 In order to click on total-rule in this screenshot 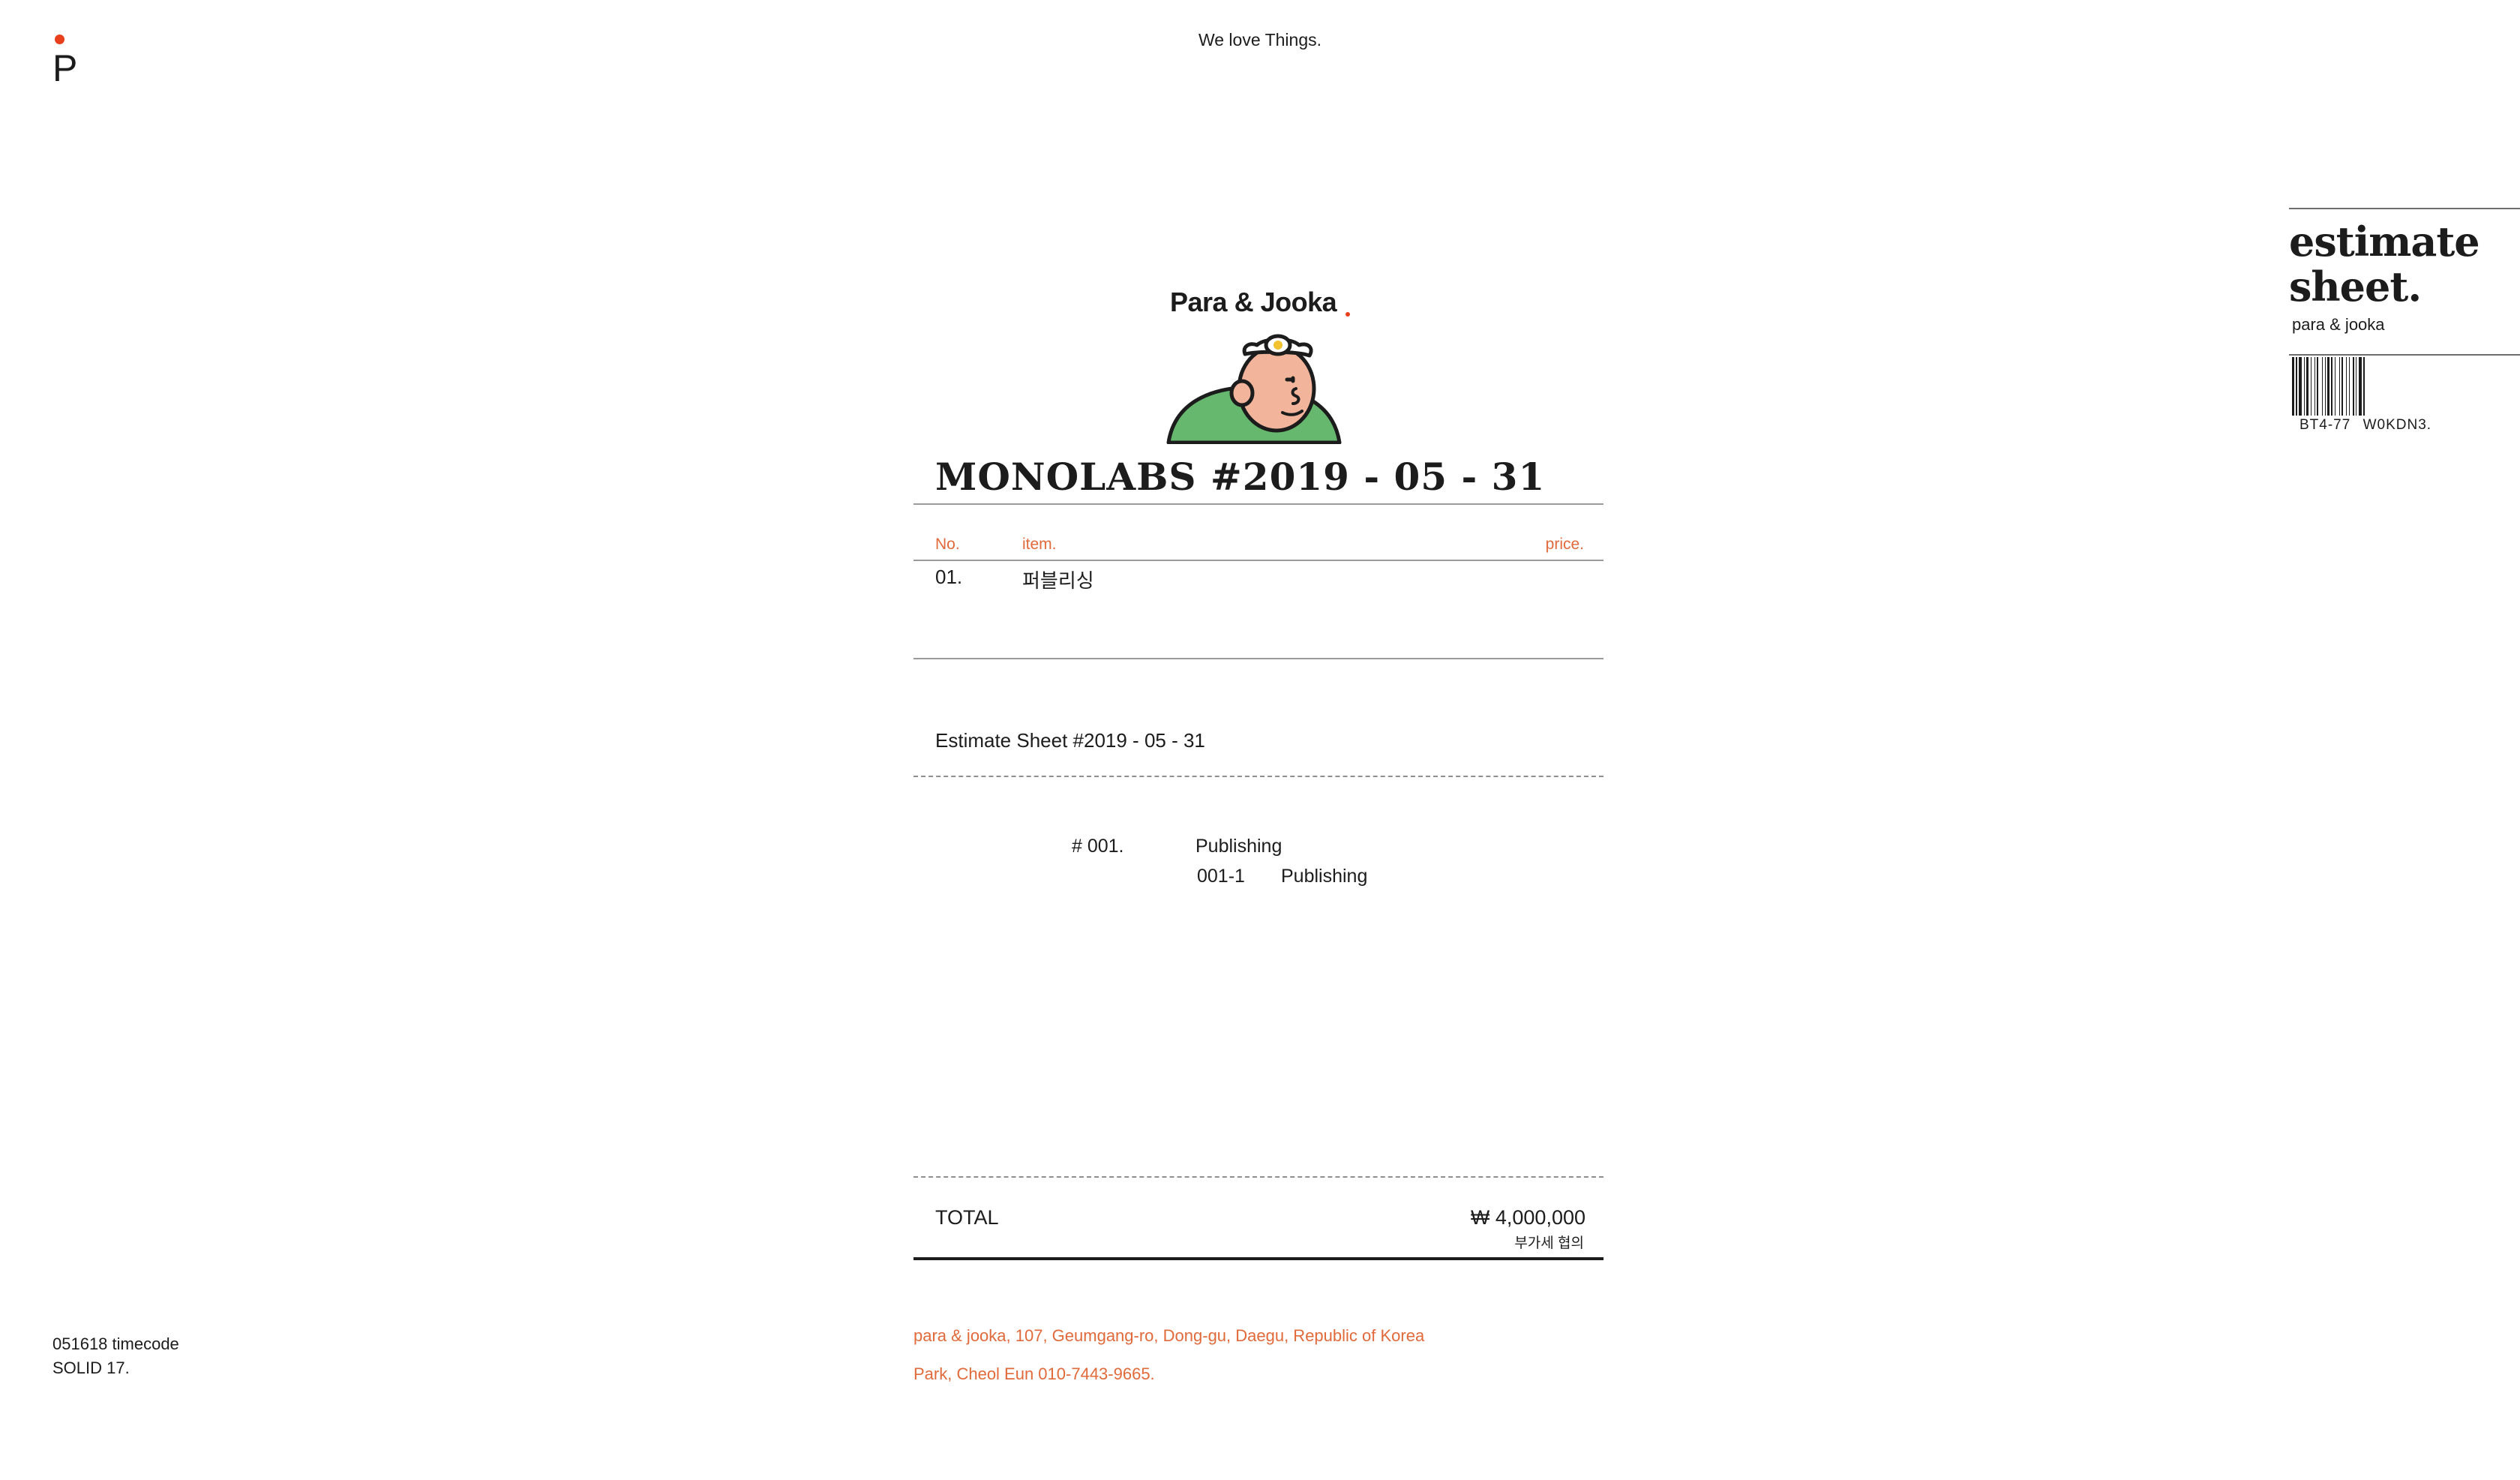, I will do `click(1259, 1258)`.